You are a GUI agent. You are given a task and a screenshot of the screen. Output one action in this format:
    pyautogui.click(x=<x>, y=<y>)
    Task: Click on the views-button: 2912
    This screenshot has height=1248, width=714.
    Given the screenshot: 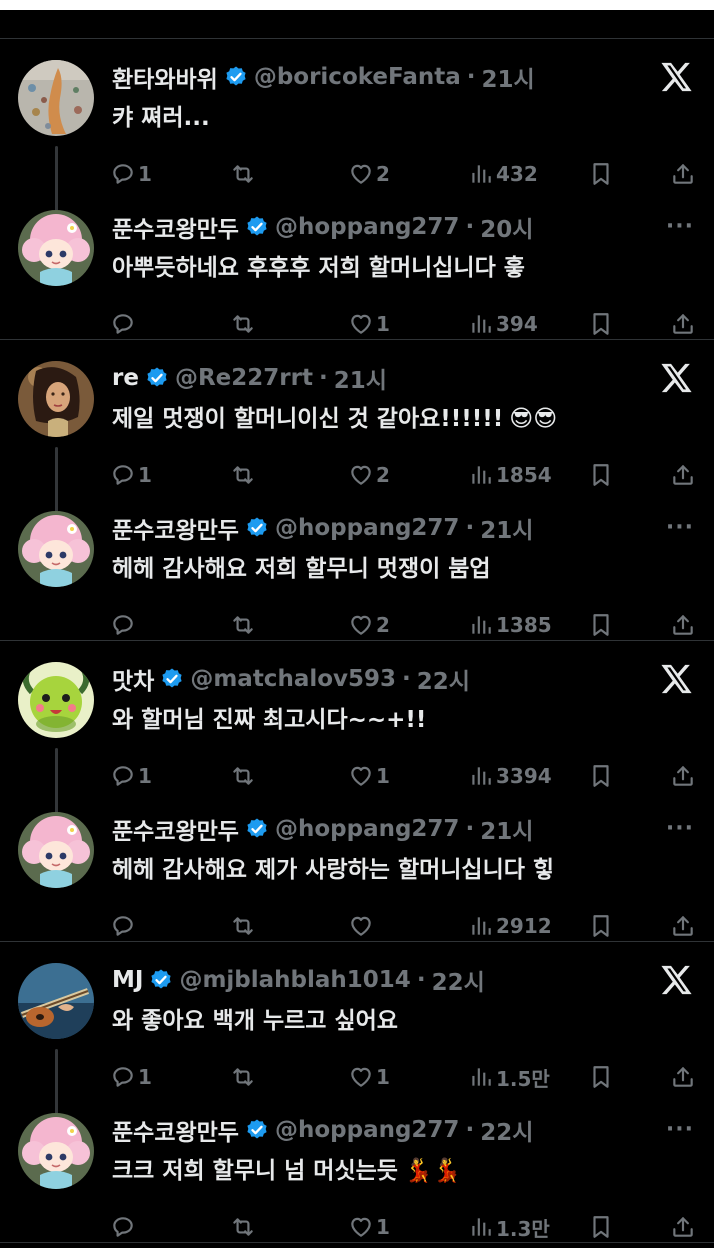 What is the action you would take?
    pyautogui.click(x=510, y=926)
    